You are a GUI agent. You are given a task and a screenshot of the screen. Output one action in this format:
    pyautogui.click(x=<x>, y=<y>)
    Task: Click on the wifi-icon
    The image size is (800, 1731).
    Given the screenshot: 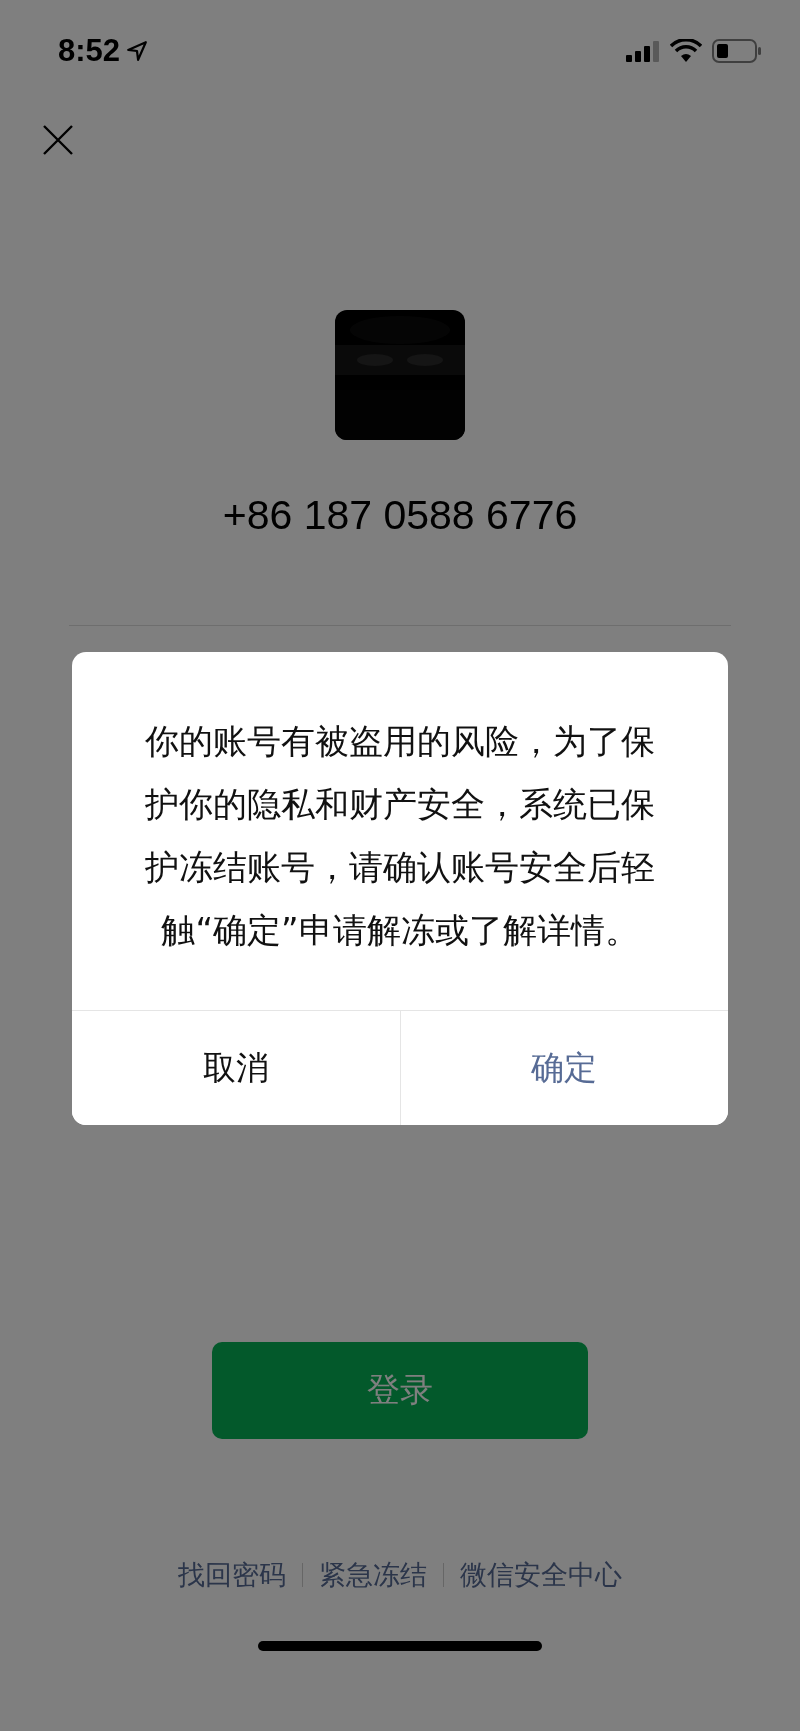 What is the action you would take?
    pyautogui.click(x=686, y=51)
    